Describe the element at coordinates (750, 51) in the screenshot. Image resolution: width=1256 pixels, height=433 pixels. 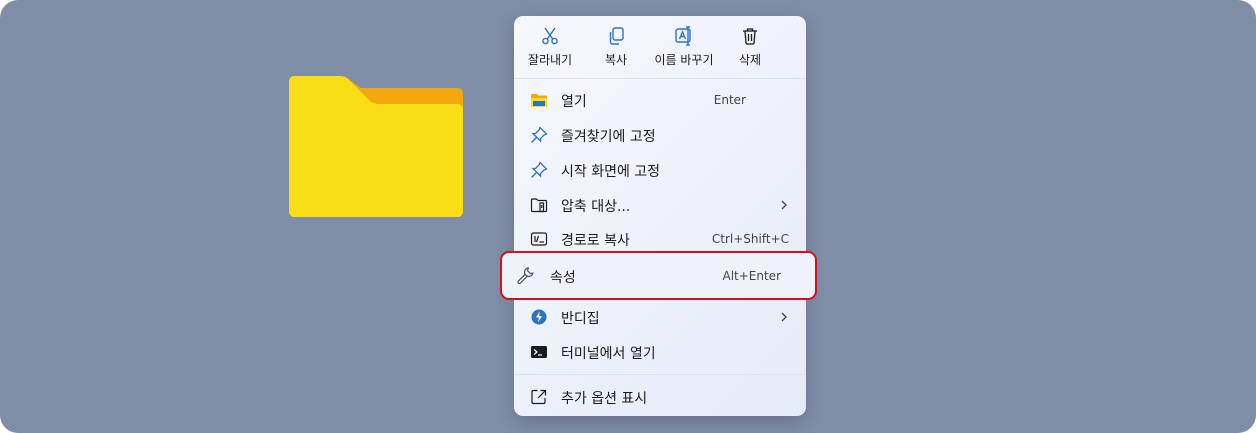
I see `delete-button: 삭제` at that location.